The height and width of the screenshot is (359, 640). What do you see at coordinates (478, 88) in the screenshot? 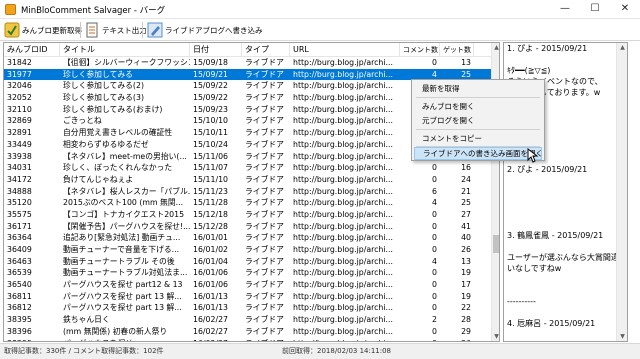
I see `menu-item-refresh: 最新を取得` at bounding box center [478, 88].